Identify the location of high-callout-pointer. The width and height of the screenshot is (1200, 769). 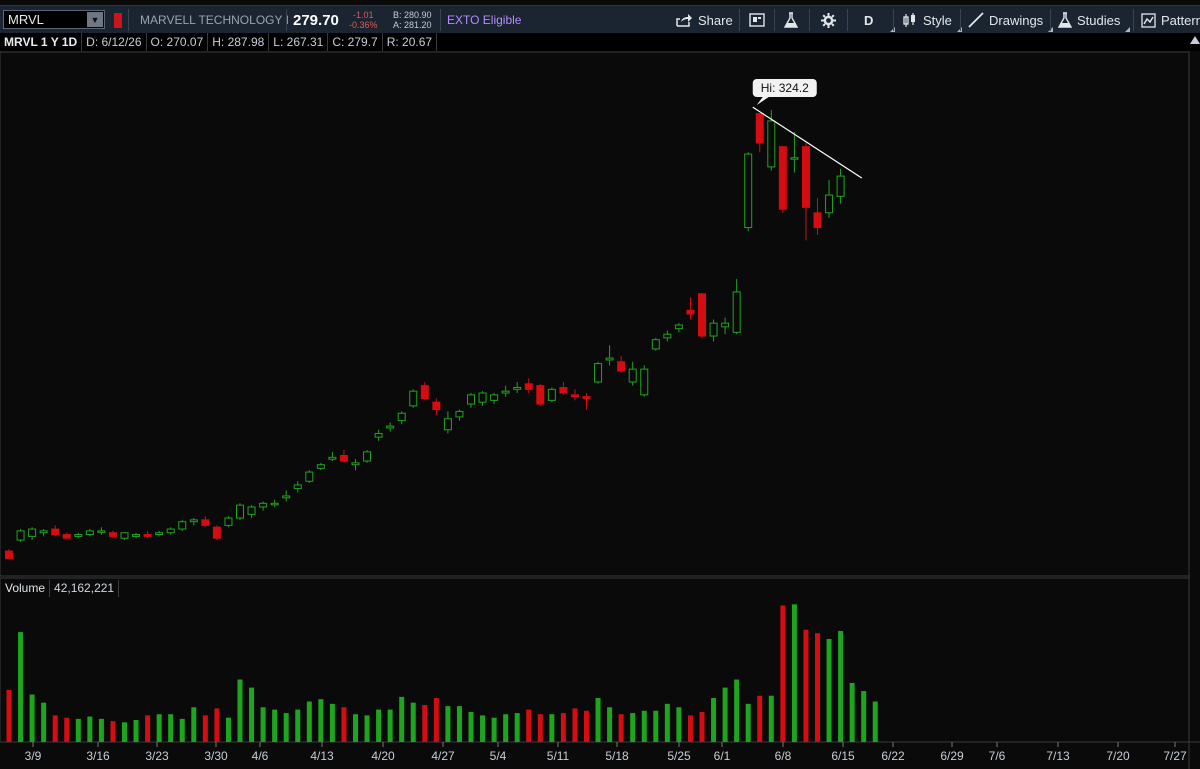
(762, 101).